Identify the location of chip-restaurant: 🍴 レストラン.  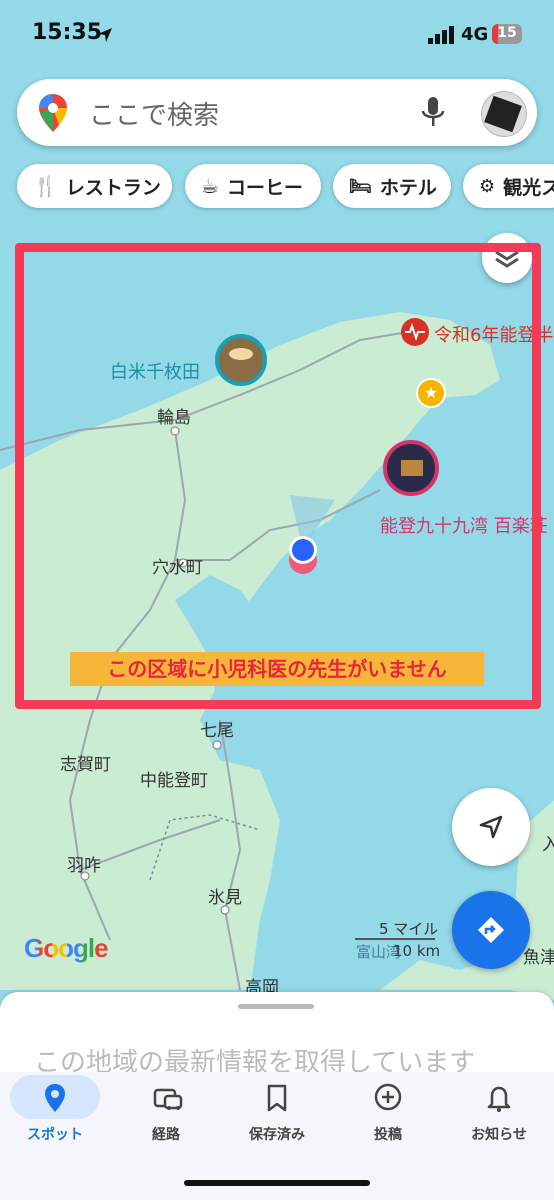
(94, 186).